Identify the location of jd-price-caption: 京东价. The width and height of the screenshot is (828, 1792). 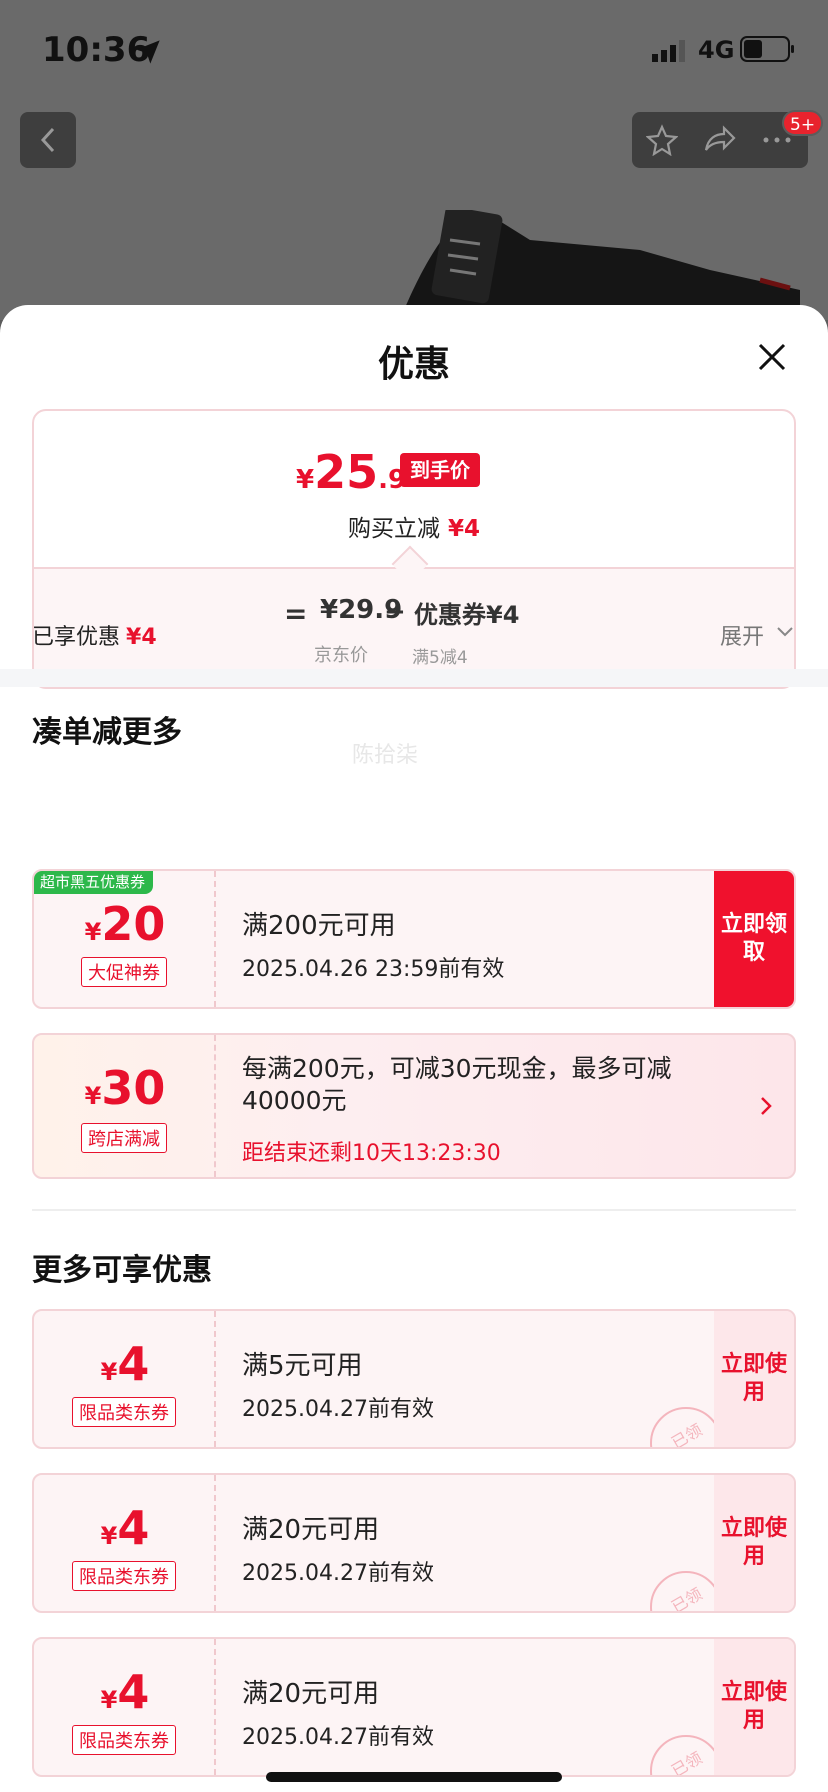
(341, 655).